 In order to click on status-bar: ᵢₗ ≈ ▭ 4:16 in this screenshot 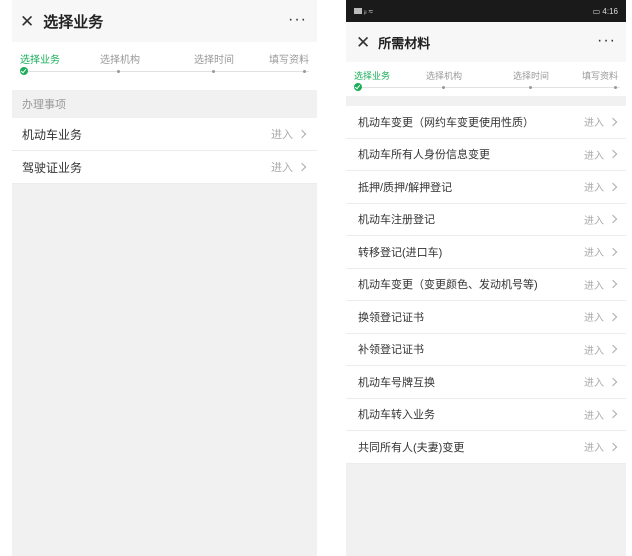, I will do `click(486, 11)`.